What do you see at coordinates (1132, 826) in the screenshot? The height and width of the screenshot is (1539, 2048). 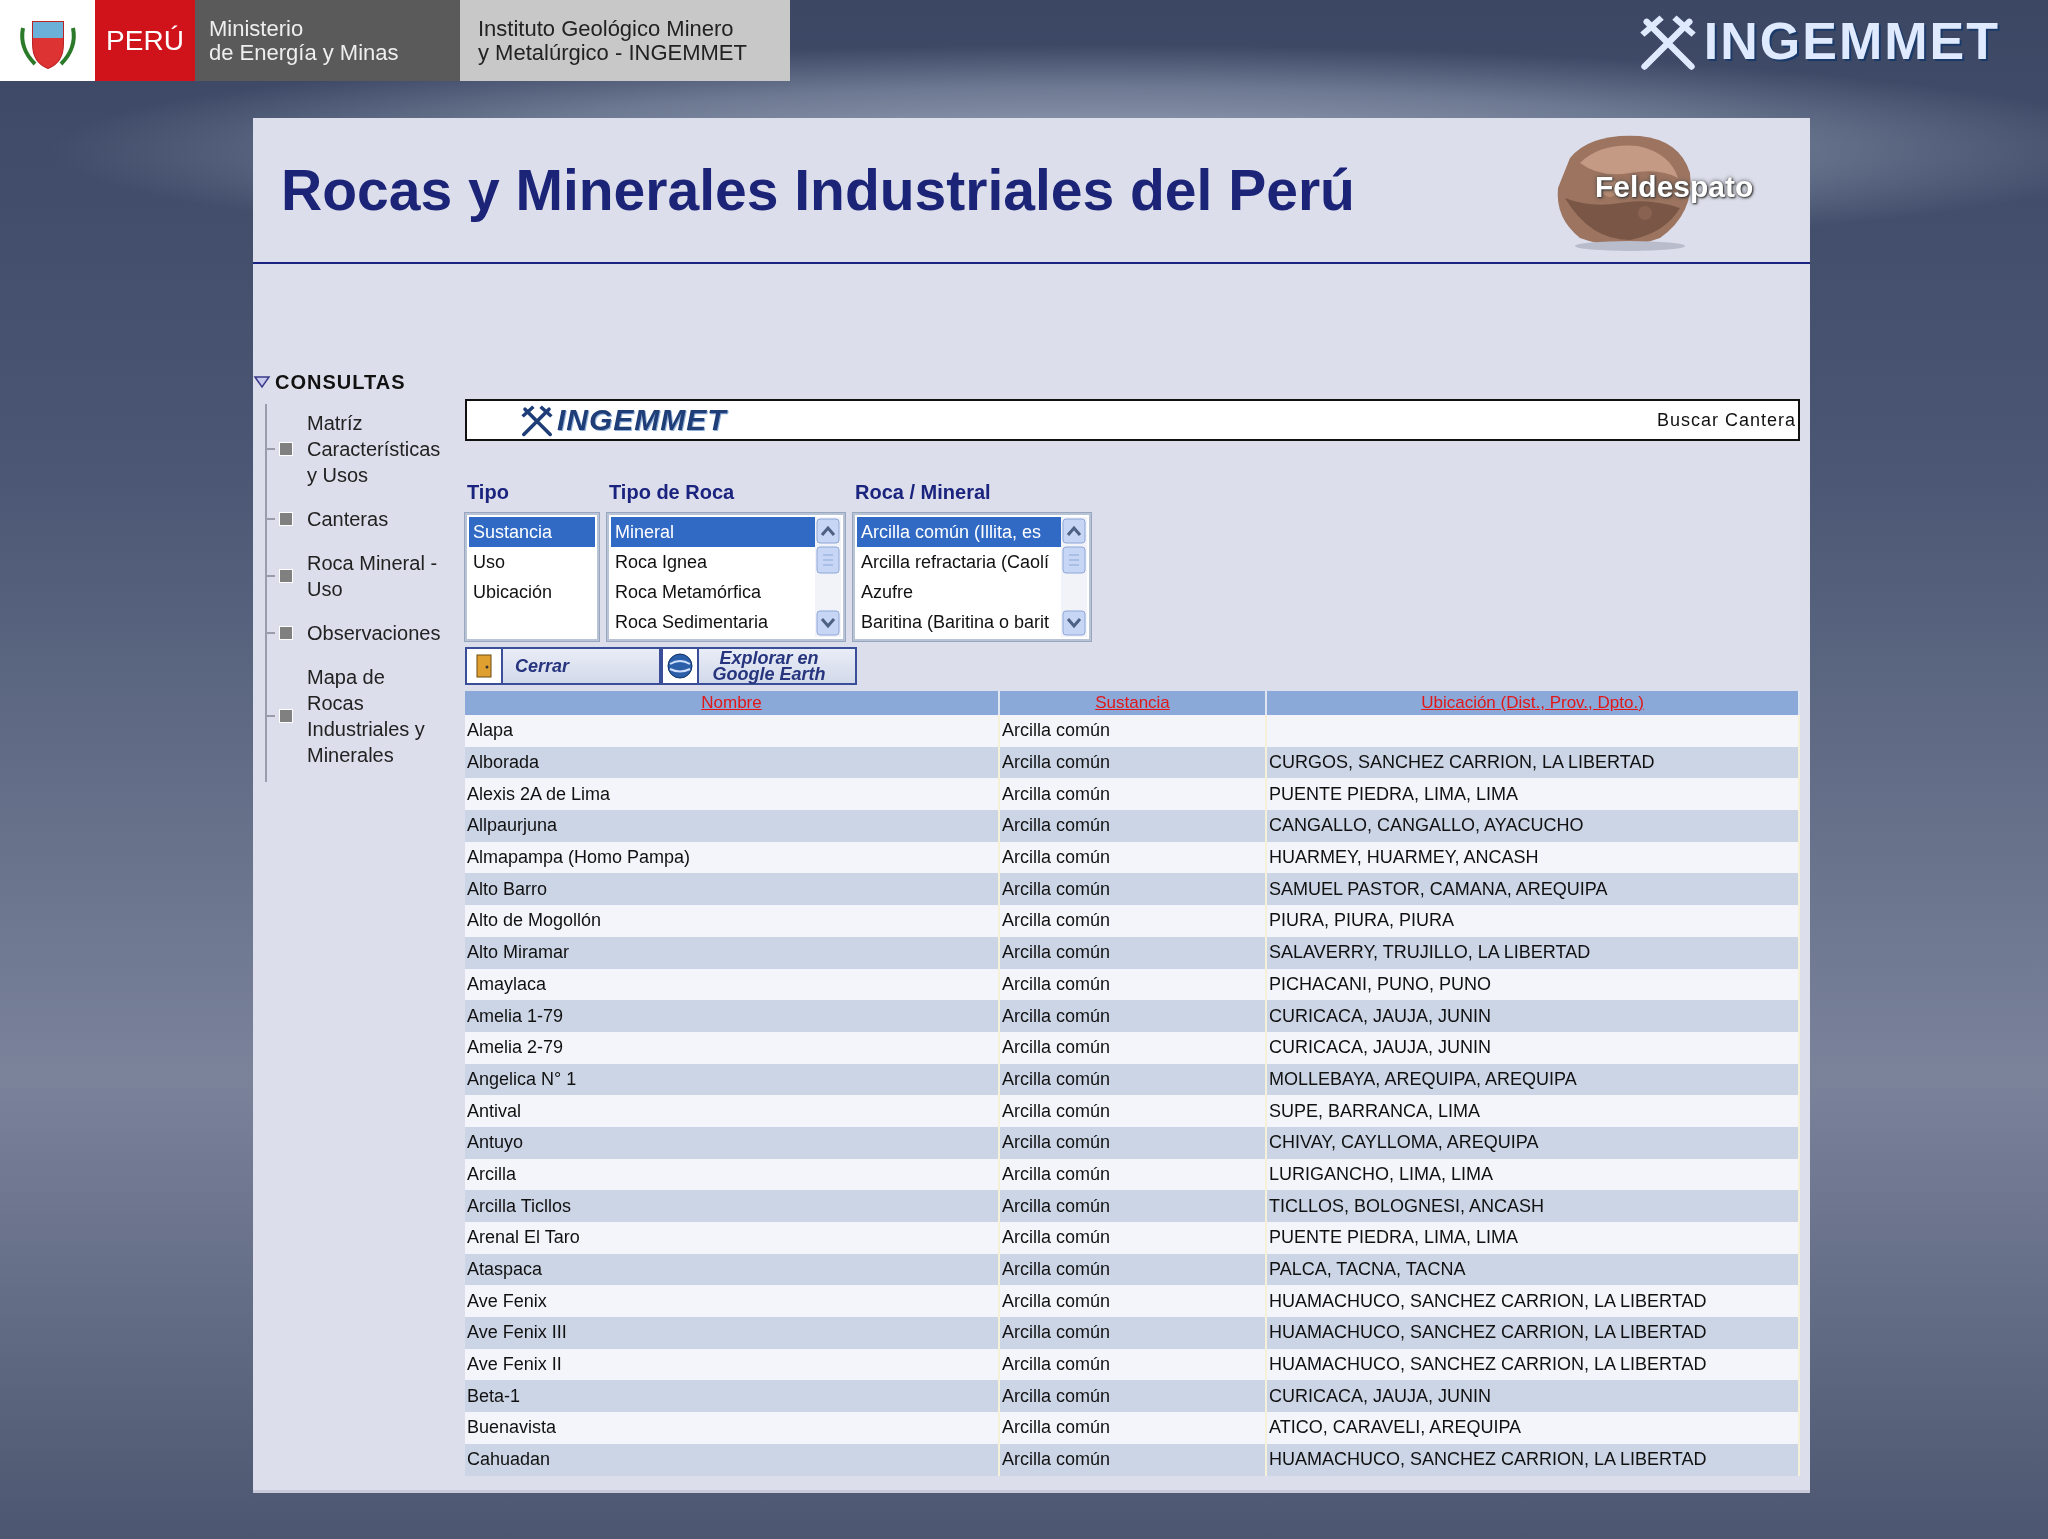 I see `table-row: Allpaurjuna Arcilla común CANGALLO, CANGALLO, AYACUCHO` at bounding box center [1132, 826].